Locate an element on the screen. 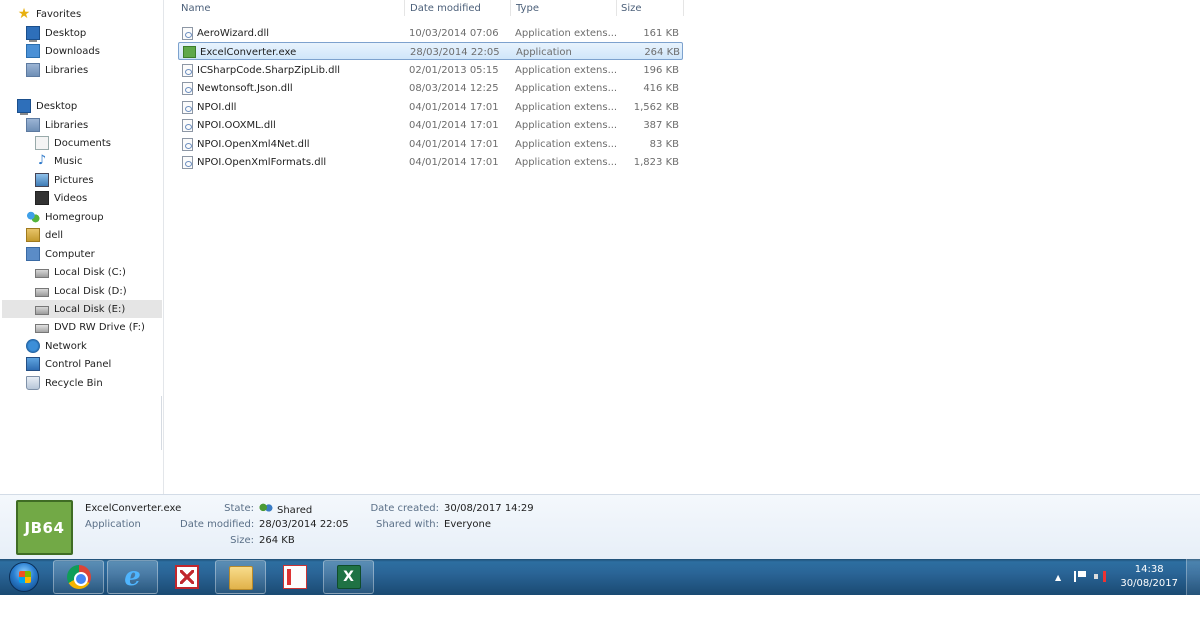 The image size is (1200, 630). file-name: AeroWizard.dll is located at coordinates (233, 33).